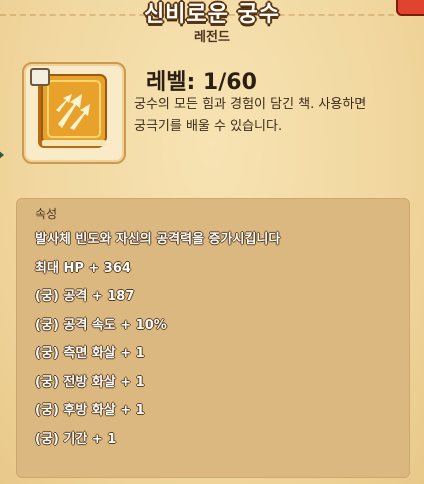 Image resolution: width=424 pixels, height=484 pixels. Describe the element at coordinates (250, 115) in the screenshot. I see `item-description: 궁수의 모든 힘과 경험이 담긴 책. 사용하면 궁극기를 배울 수 있습니다.` at that location.